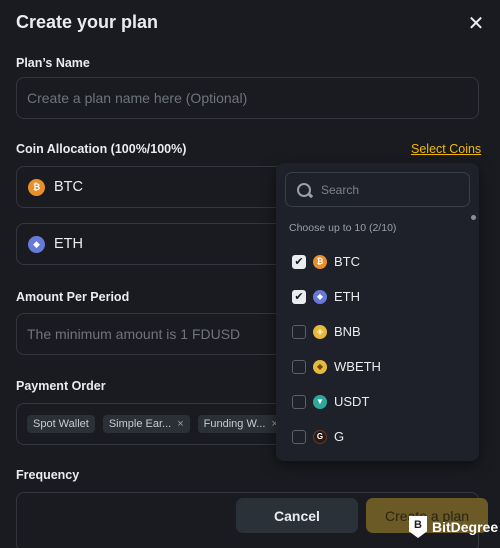  I want to click on coin-option-label: ETH, so click(347, 296).